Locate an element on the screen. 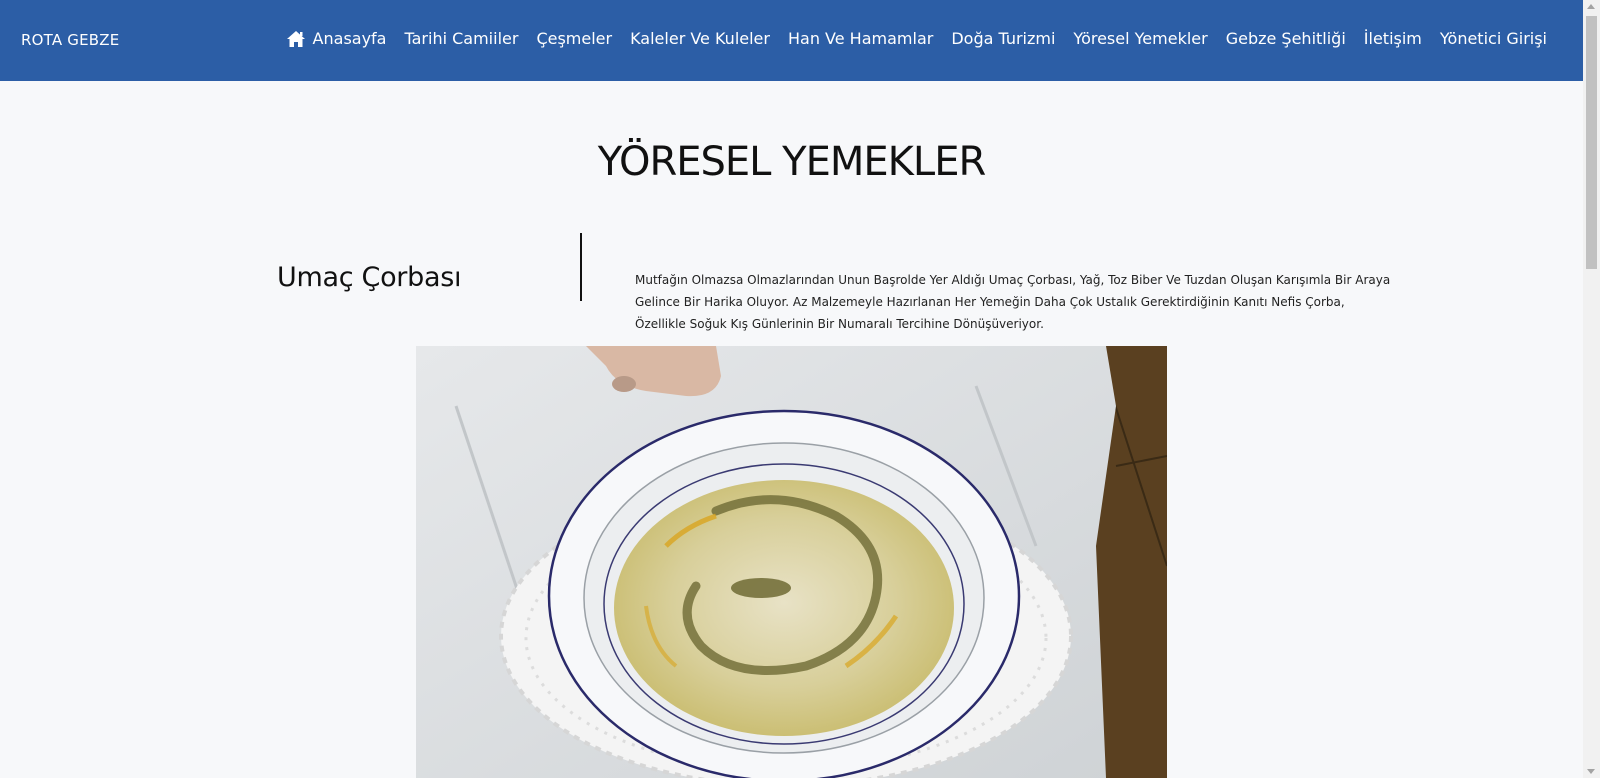  scroll-down-arrow-icon is located at coordinates (1591, 771).